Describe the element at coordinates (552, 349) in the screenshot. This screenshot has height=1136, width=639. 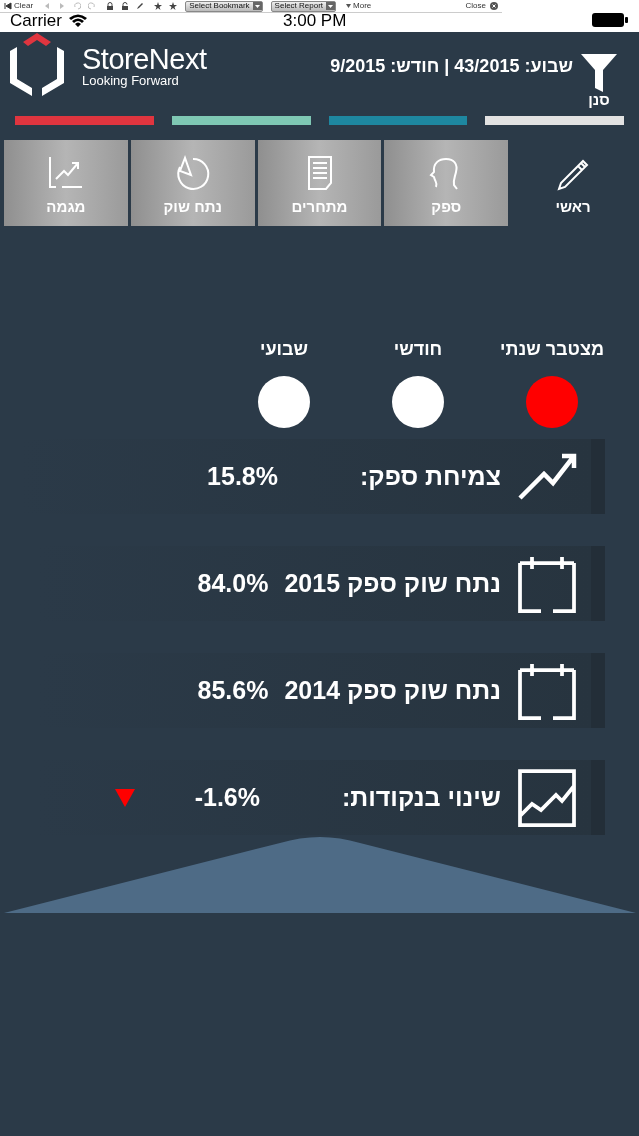
I see `option-label: מצטבר שנתי` at that location.